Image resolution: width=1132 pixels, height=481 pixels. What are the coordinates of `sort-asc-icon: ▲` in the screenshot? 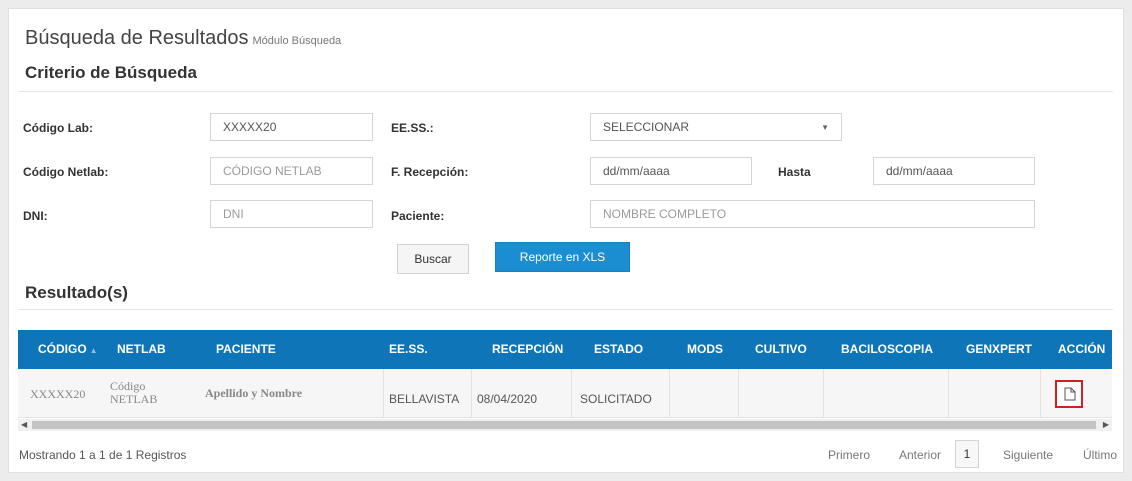 It's located at (93, 350).